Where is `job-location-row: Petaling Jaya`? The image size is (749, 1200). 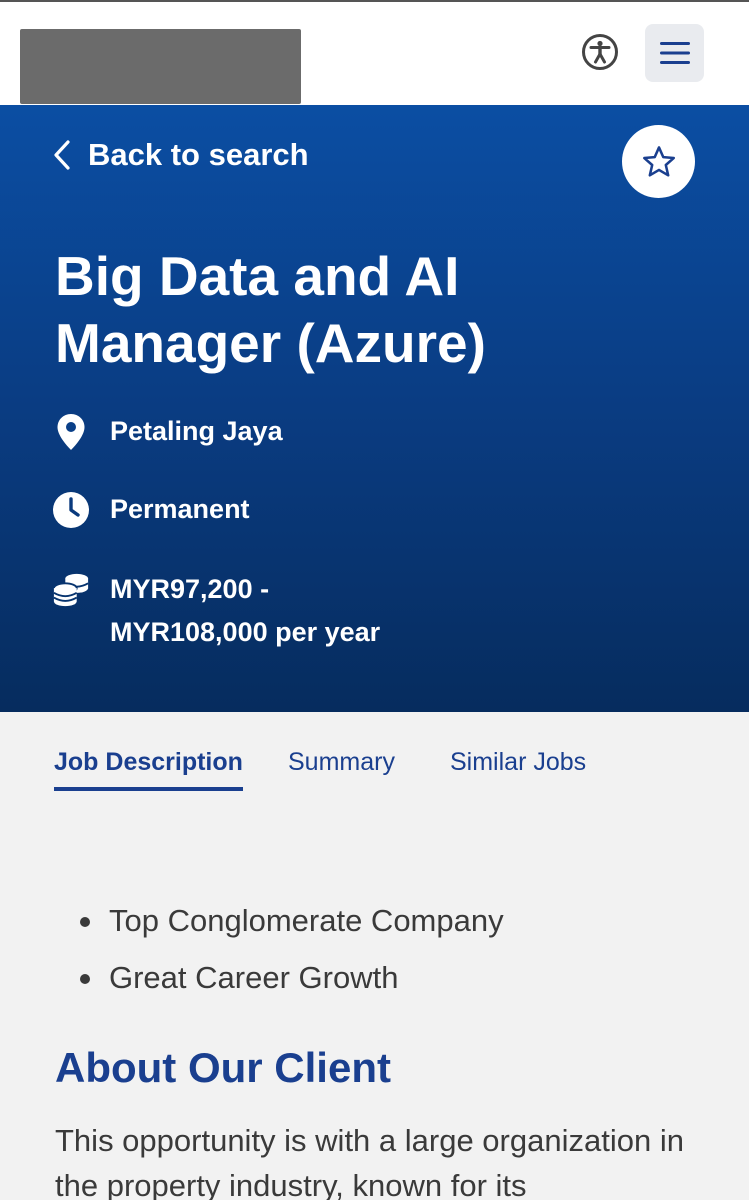
job-location-row: Petaling Jaya is located at coordinates (167, 433).